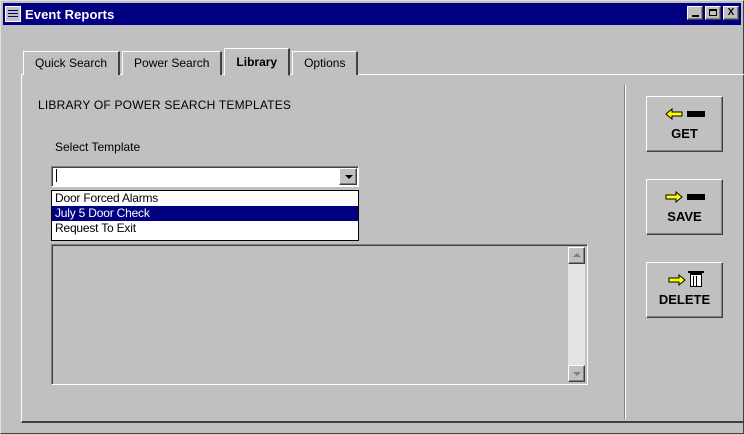  I want to click on delete-button-label: DELETE, so click(684, 299).